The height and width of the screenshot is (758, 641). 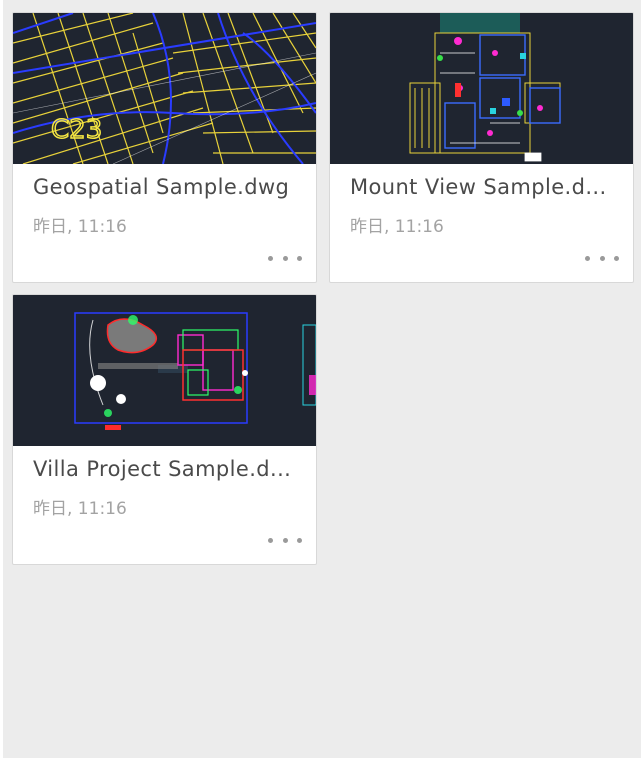 I want to click on file-name: Geospatial Sample.dwg, so click(x=168, y=187).